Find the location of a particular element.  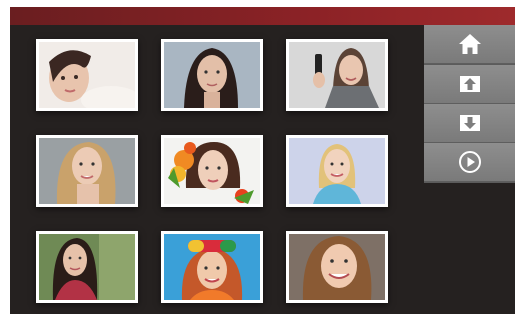

photo-woman-with-flowers is located at coordinates (212, 171).